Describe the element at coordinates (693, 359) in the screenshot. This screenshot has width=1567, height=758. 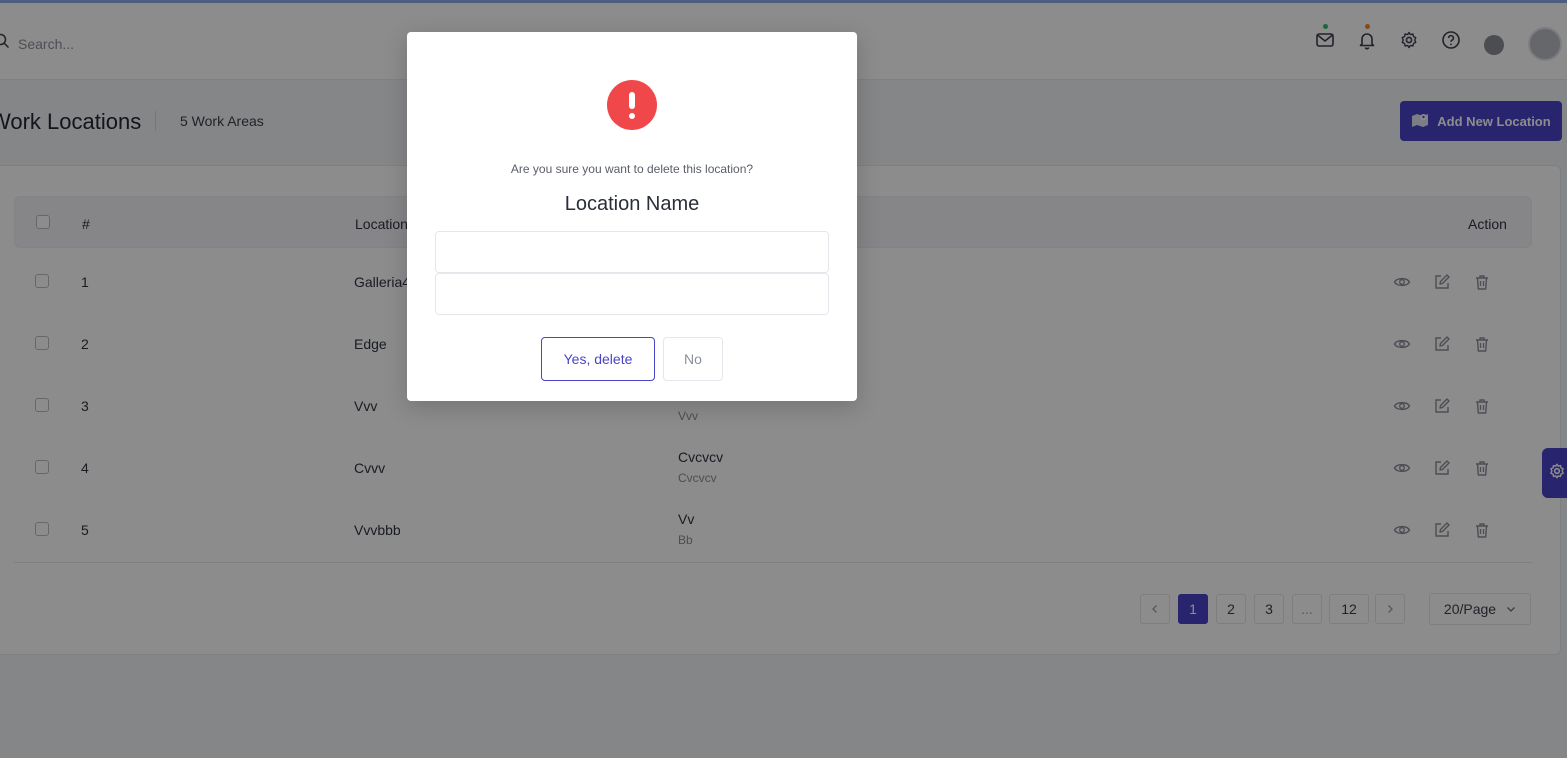
I see `no-button: No` at that location.